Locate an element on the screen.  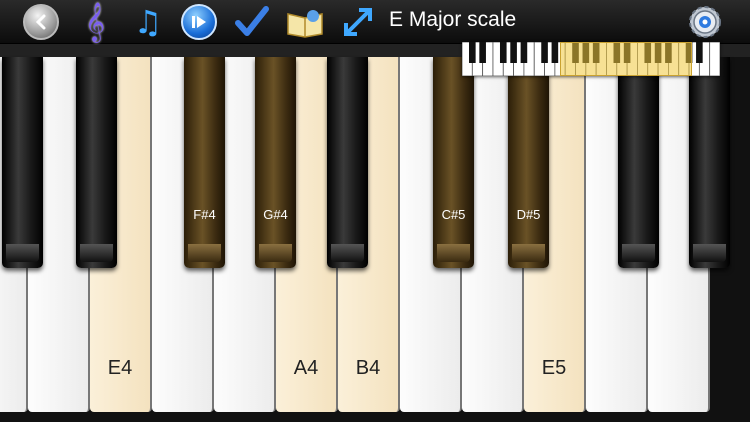
black-key-label: F#4 is located at coordinates (204, 214).